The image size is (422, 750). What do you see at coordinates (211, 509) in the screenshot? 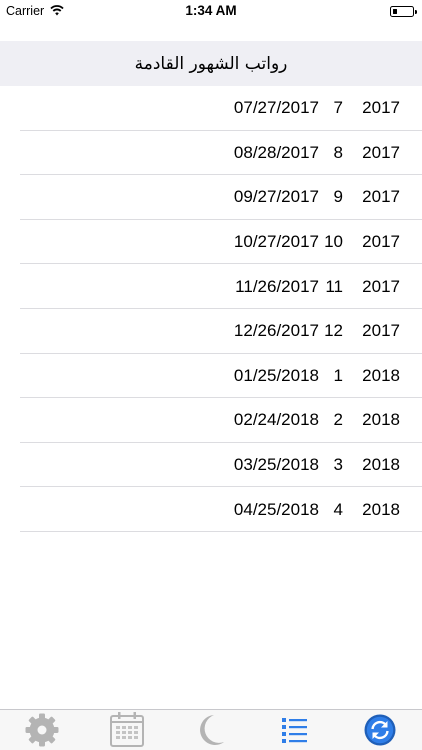
I see `list-item: 04/25/2018 4 2018` at bounding box center [211, 509].